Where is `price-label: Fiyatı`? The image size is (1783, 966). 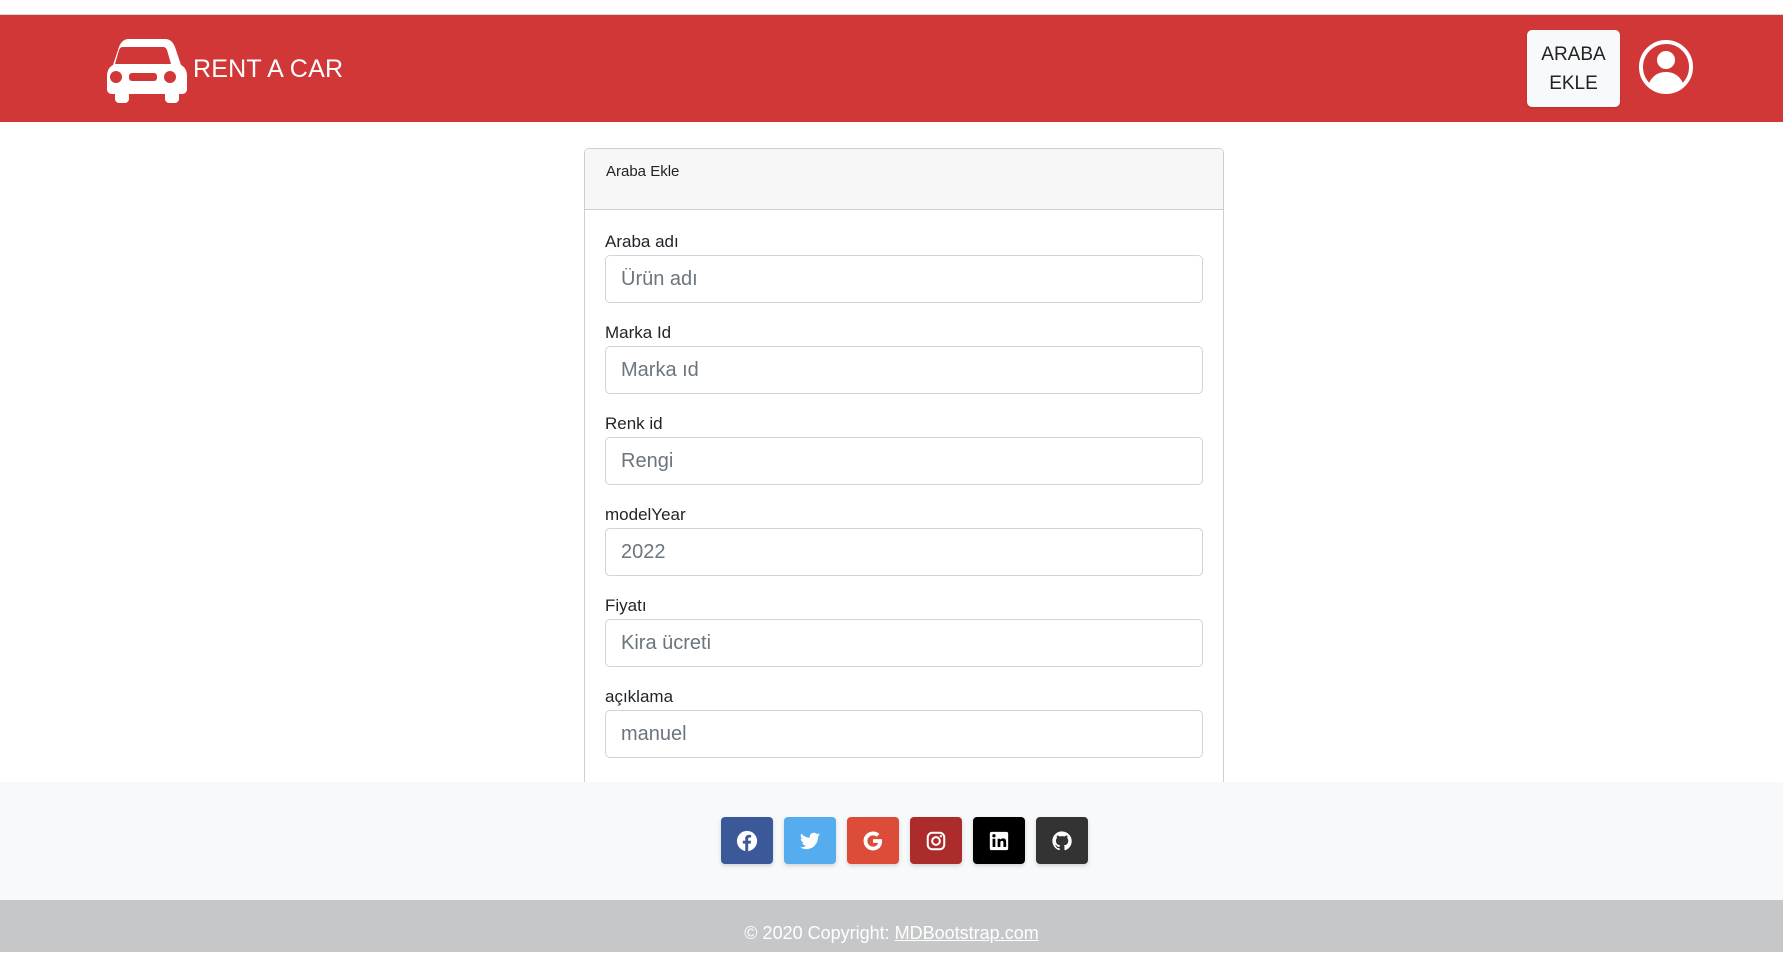
price-label: Fiyatı is located at coordinates (626, 605).